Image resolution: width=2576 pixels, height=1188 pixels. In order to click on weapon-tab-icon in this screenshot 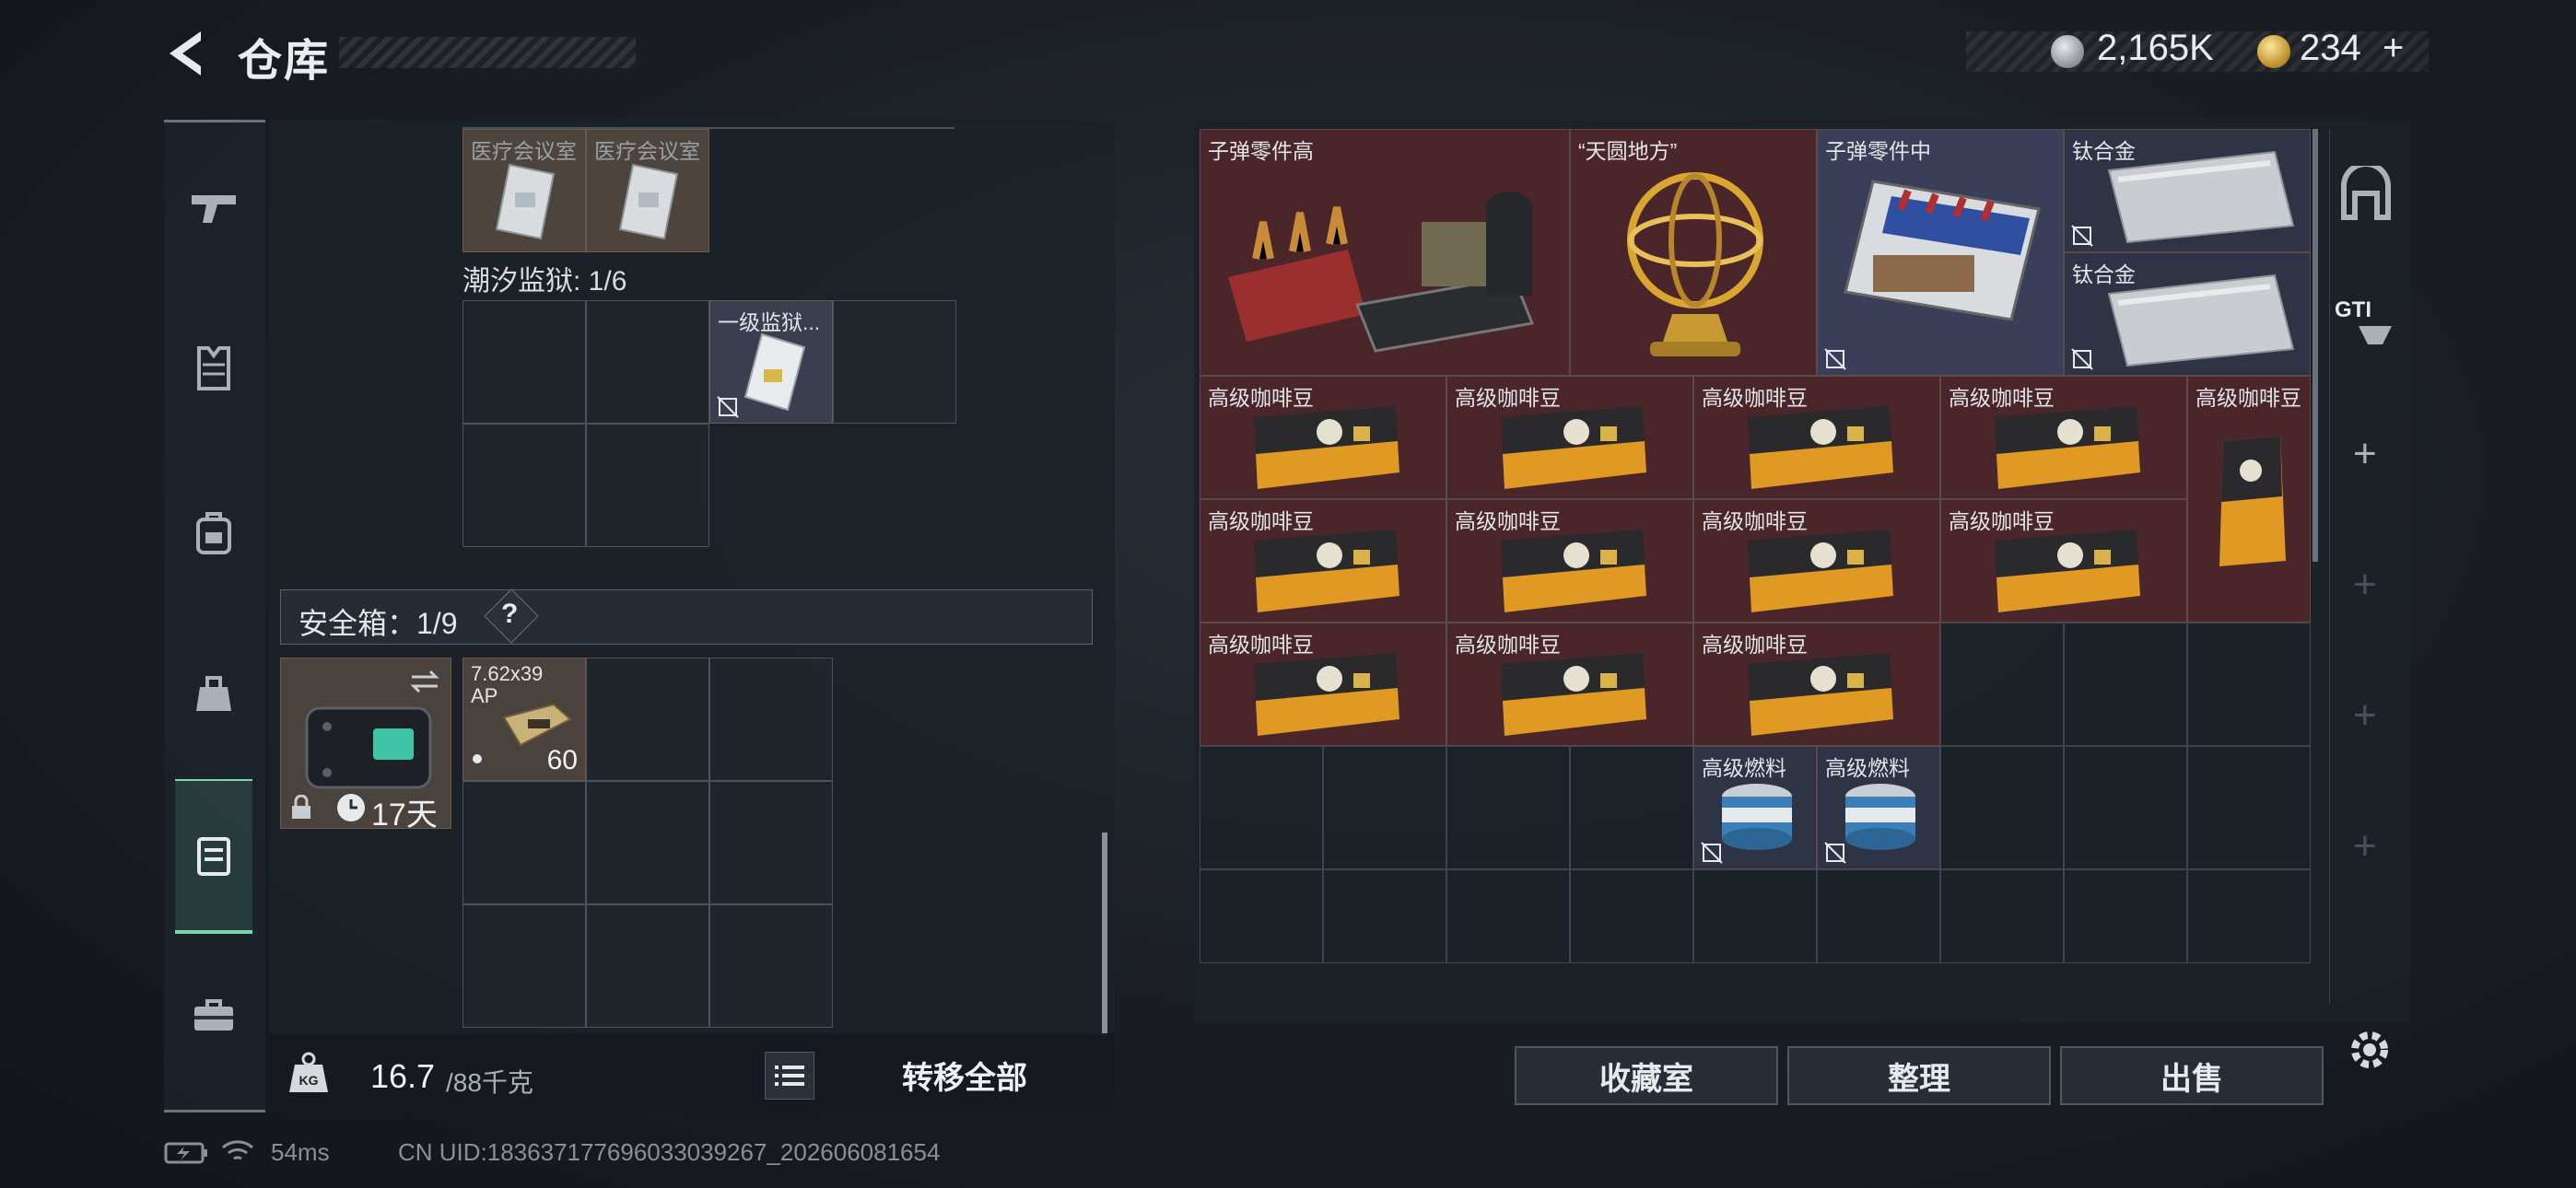, I will do `click(213, 208)`.